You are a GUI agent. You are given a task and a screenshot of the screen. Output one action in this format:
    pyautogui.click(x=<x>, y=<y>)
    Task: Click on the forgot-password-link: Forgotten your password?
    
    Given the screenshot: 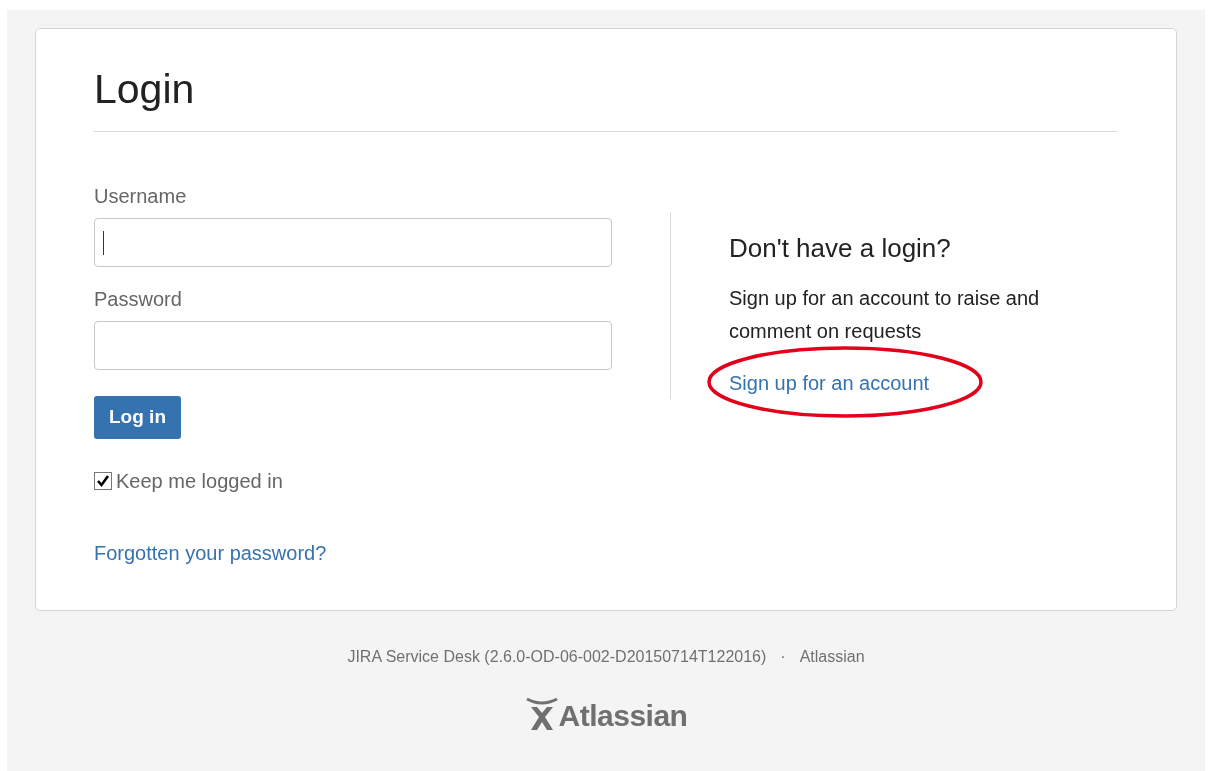 What is the action you would take?
    pyautogui.click(x=210, y=553)
    